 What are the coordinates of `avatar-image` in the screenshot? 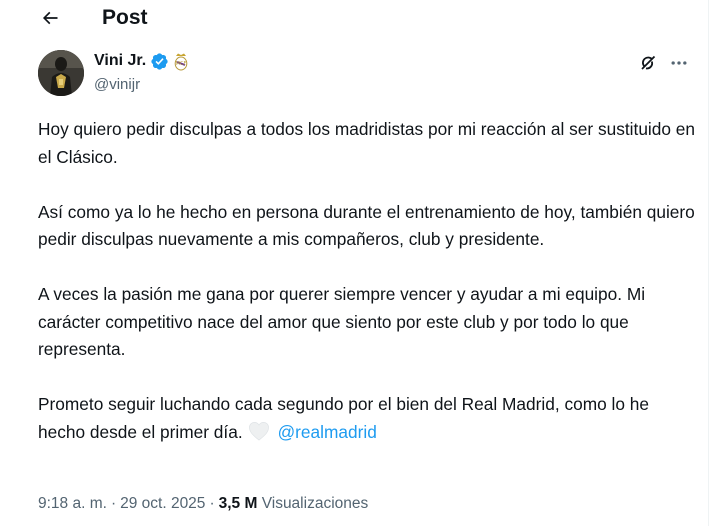 It's located at (61, 73).